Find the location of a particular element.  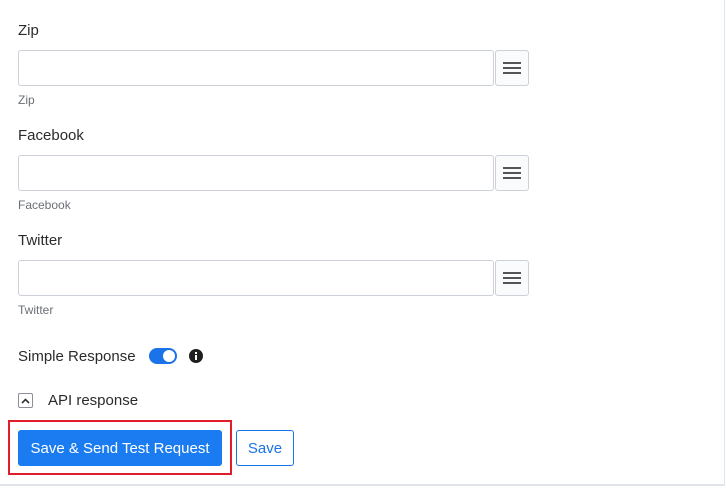

chevron-up-icon is located at coordinates (25, 400).